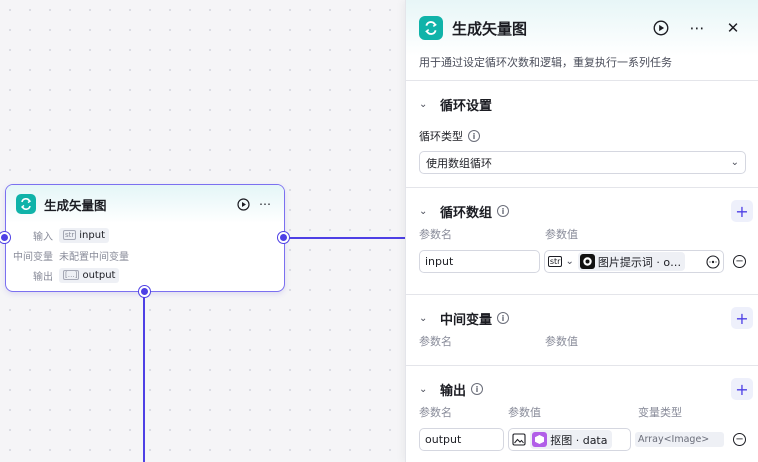 The image size is (758, 462). I want to click on output-port-bottom, so click(144, 291).